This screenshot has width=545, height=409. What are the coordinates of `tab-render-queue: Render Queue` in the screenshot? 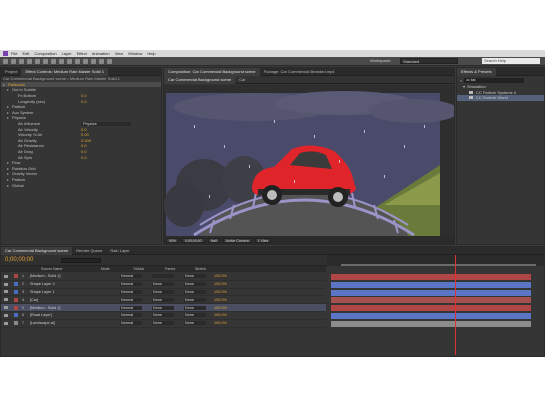 It's located at (89, 251).